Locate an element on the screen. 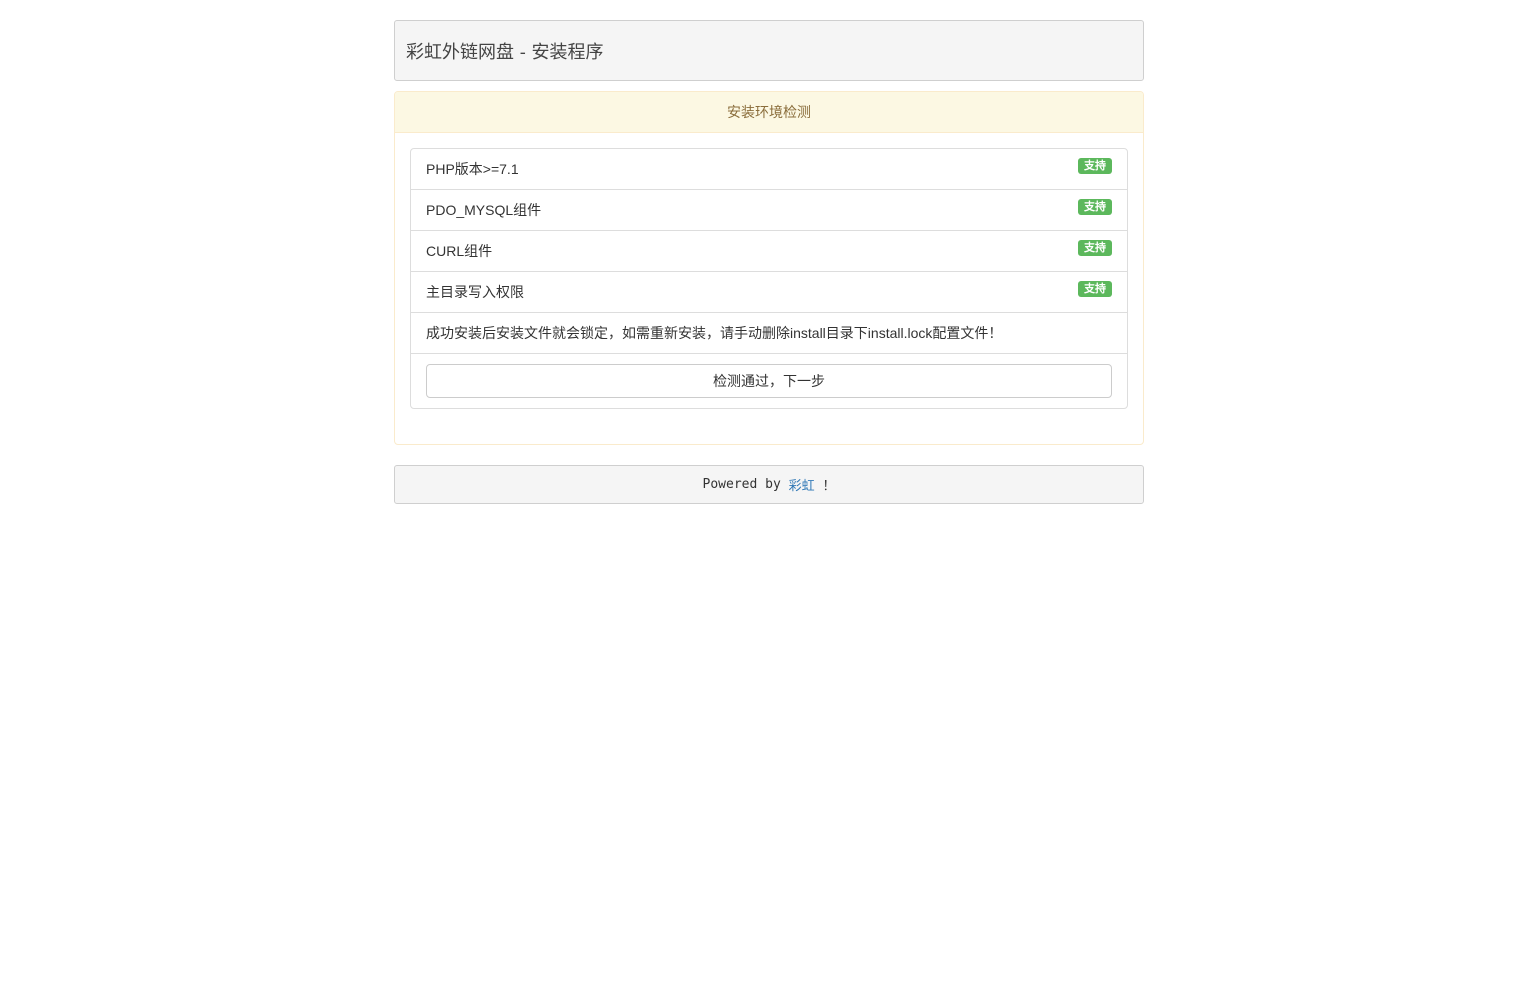 The width and height of the screenshot is (1538, 992). page-header: 彩虹外链网盘 - 安装程序 is located at coordinates (769, 50).